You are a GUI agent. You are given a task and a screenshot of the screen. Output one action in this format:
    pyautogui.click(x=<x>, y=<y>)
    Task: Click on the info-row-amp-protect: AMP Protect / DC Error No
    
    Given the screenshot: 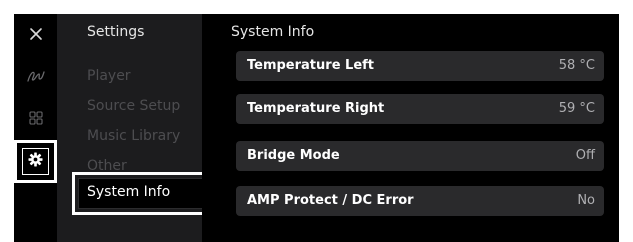 What is the action you would take?
    pyautogui.click(x=420, y=201)
    